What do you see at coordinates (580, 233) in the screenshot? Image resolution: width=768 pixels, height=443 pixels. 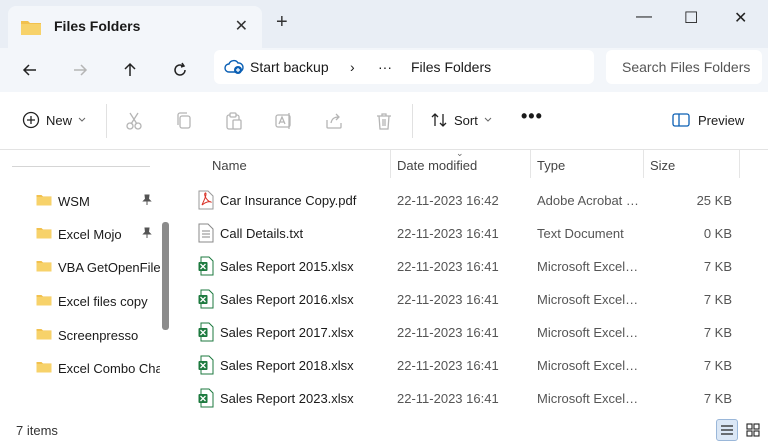 I see `file-type: Text Document` at bounding box center [580, 233].